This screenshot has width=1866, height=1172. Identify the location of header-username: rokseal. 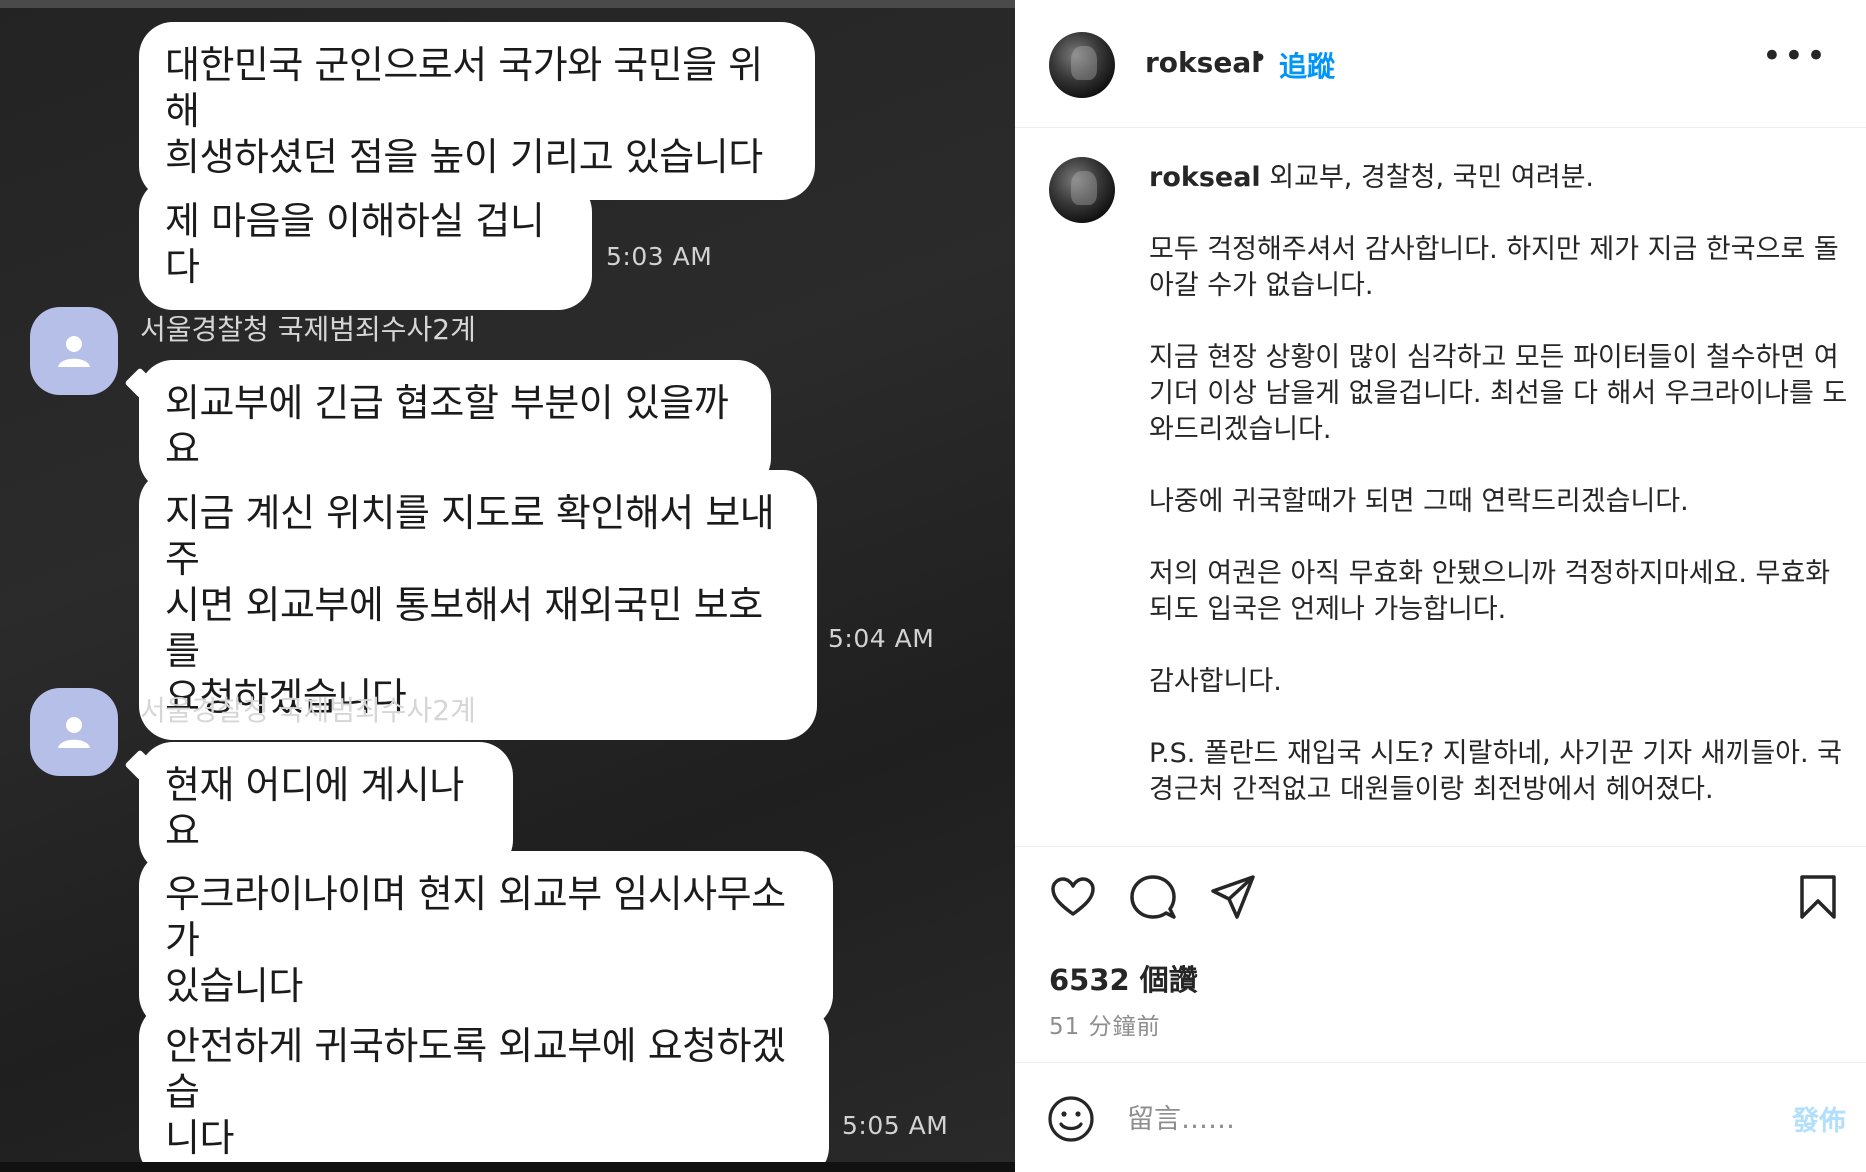
(1203, 62).